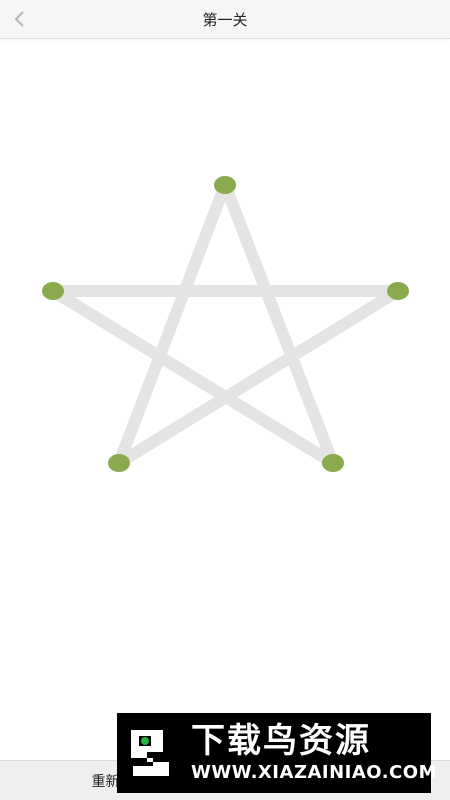 The height and width of the screenshot is (800, 450). I want to click on edge-top-bottom-right, so click(279, 324).